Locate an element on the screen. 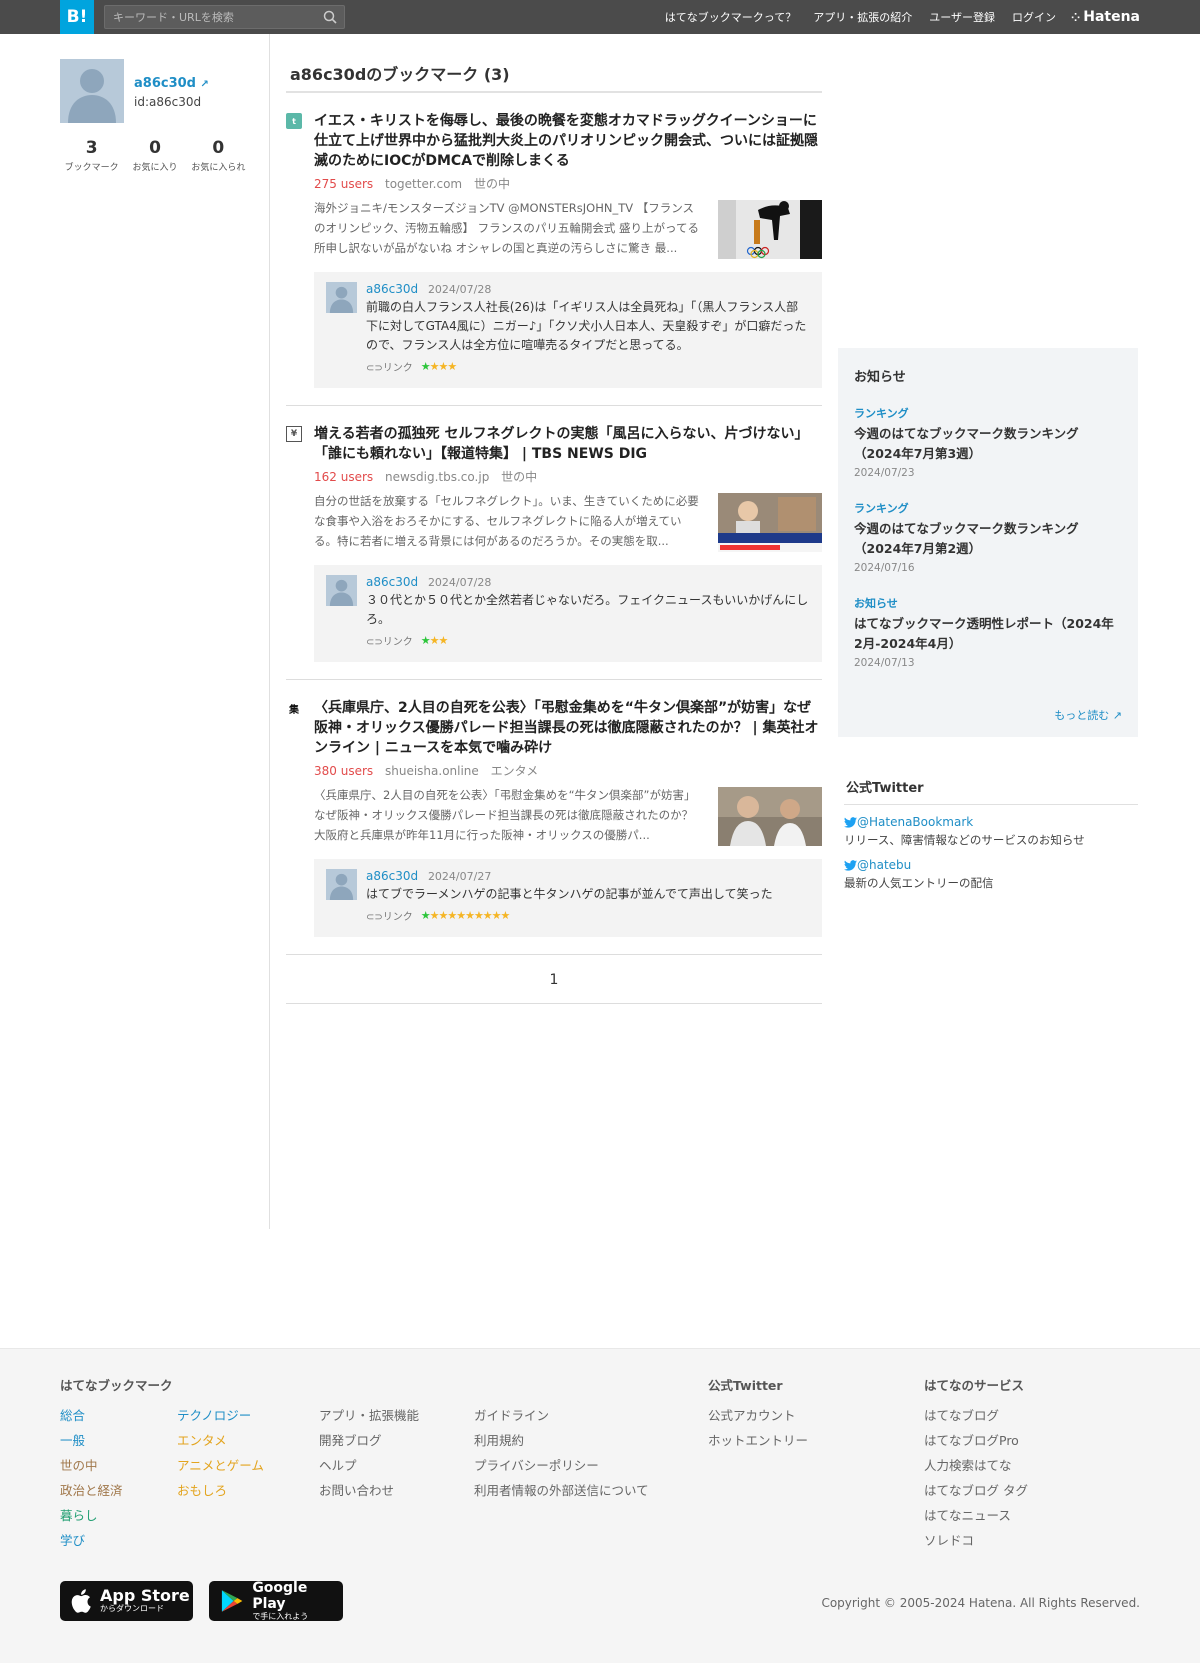 Image resolution: width=1200 pixels, height=1663 pixels. google-play-icon is located at coordinates (232, 1601).